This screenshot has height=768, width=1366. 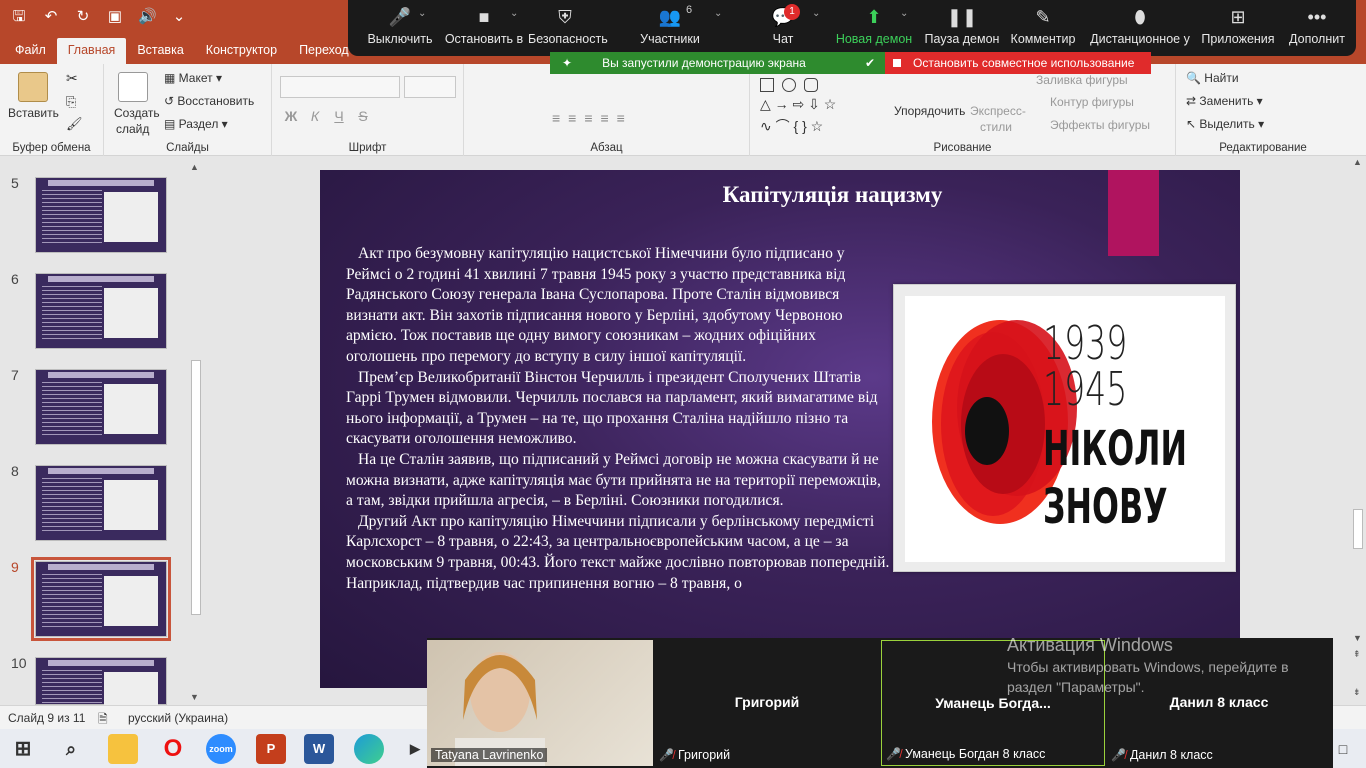 What do you see at coordinates (430, 87) in the screenshot?
I see `font-size-input` at bounding box center [430, 87].